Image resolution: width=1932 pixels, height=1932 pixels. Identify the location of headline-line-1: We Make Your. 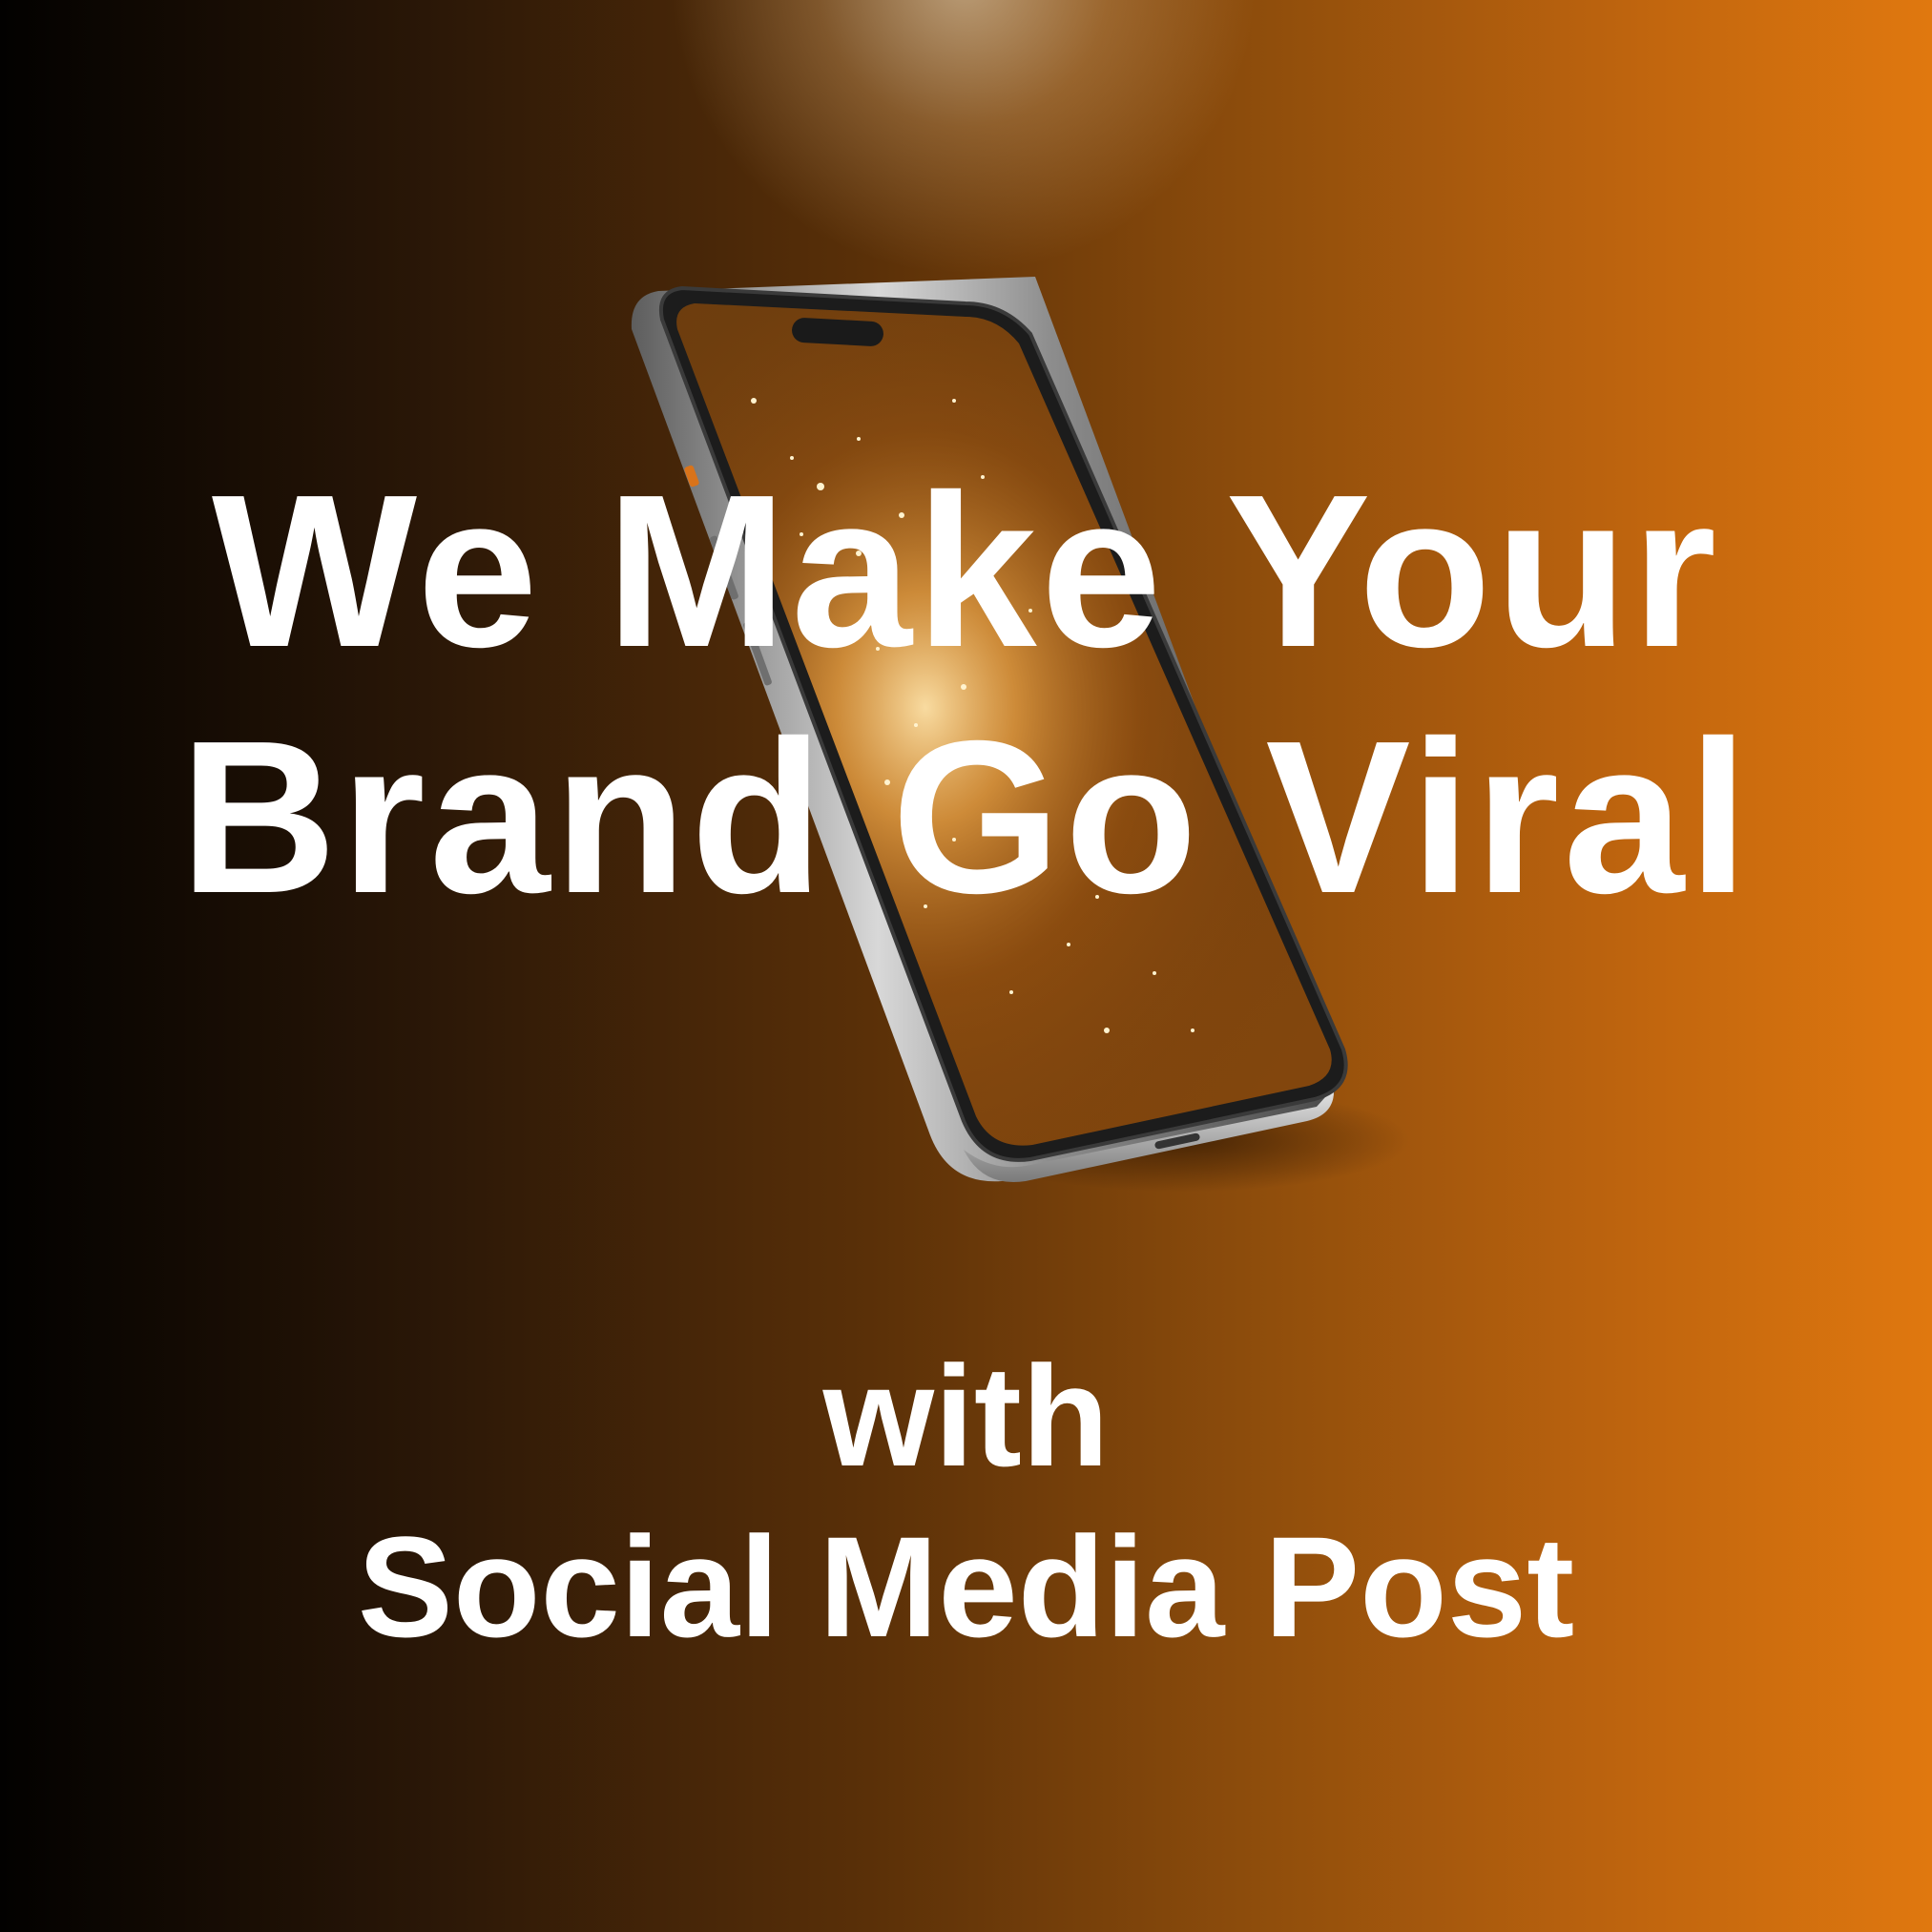
(966, 571).